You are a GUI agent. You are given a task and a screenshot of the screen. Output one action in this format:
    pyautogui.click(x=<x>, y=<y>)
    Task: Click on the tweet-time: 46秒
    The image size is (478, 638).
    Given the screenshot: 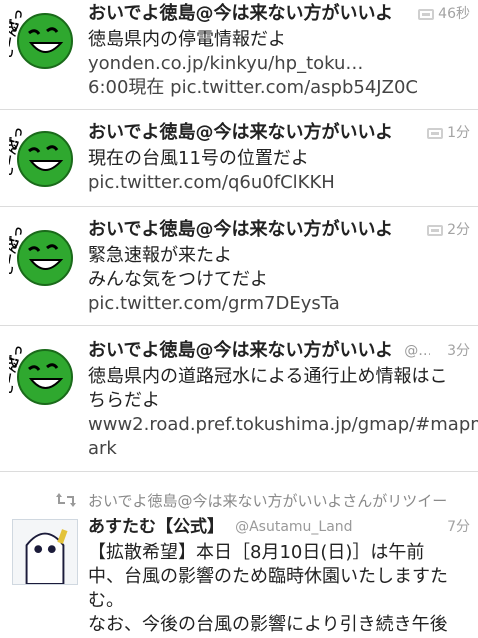 What is the action you would take?
    pyautogui.click(x=442, y=14)
    